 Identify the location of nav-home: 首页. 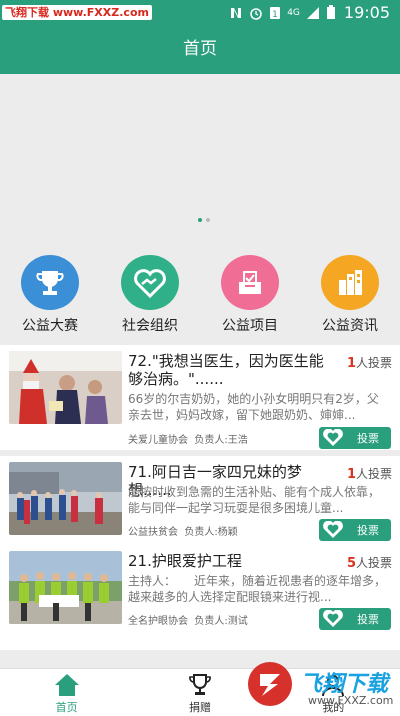
(66, 692).